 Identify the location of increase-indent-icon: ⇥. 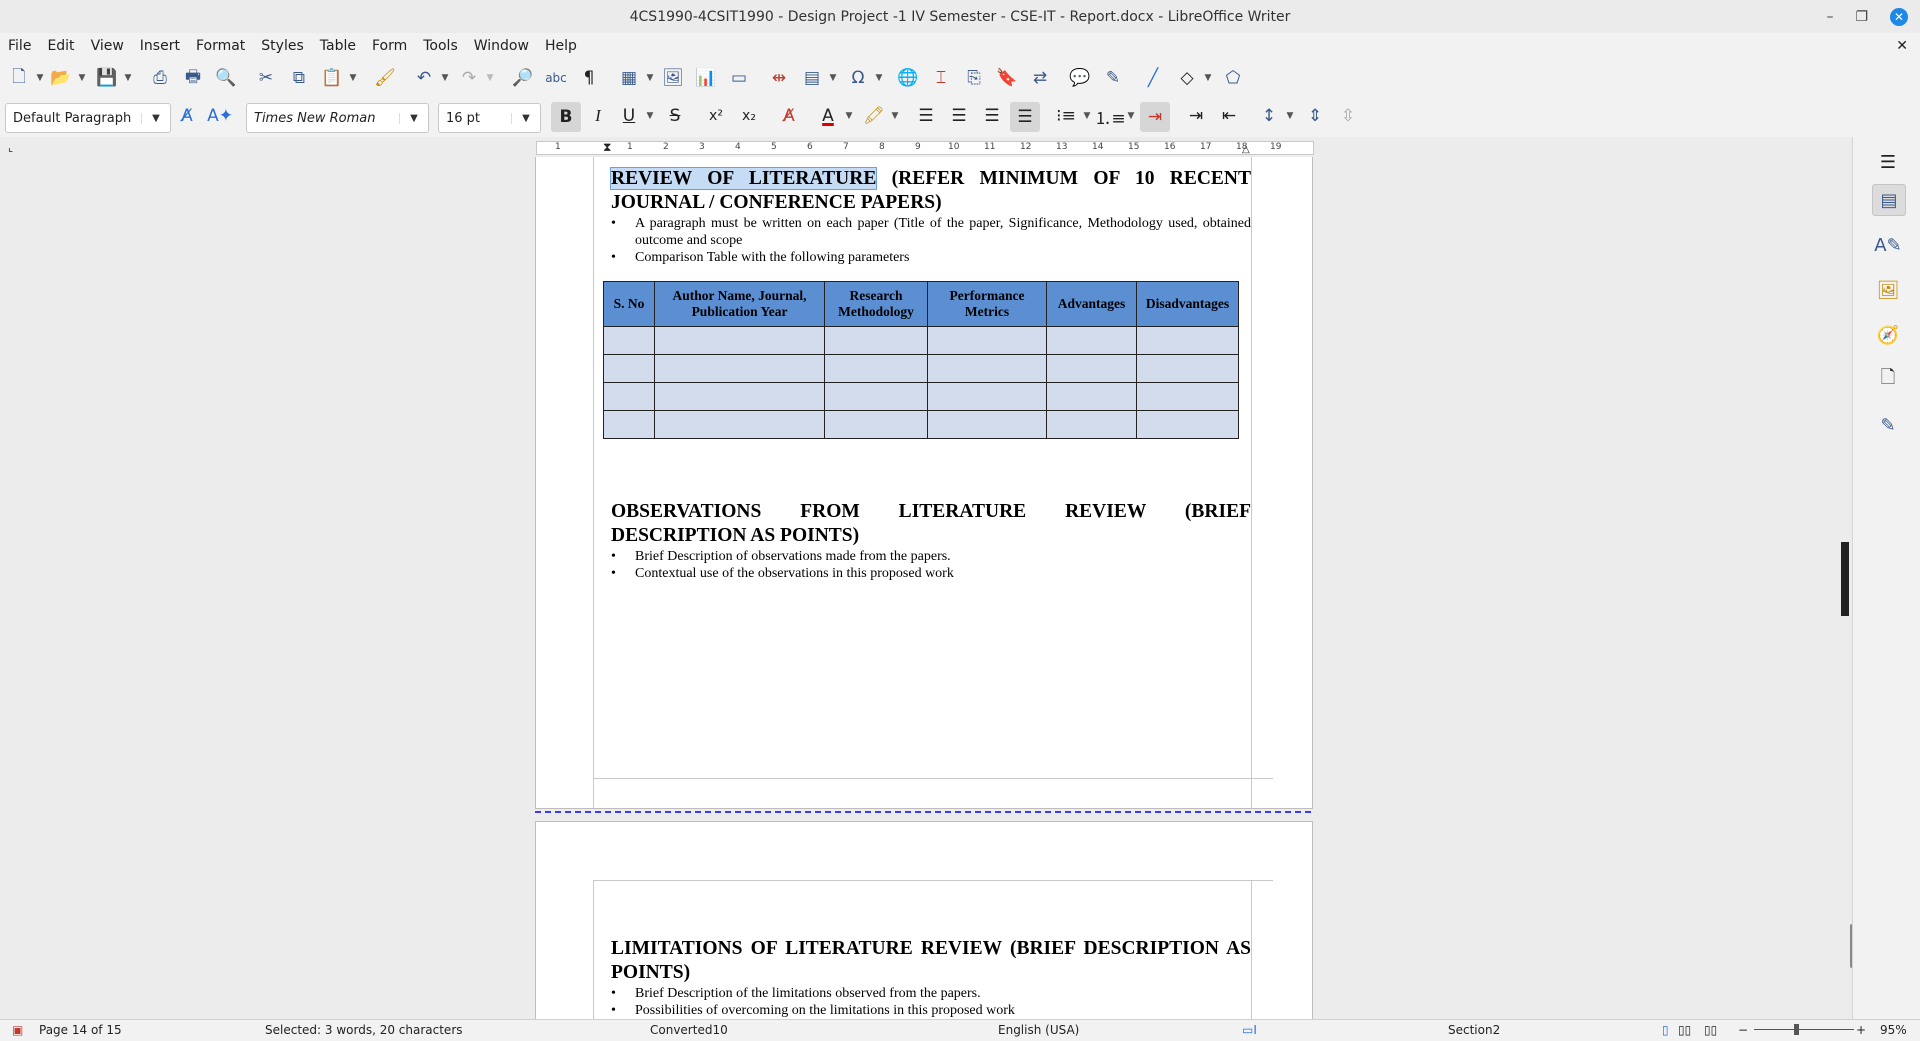
(1196, 116).